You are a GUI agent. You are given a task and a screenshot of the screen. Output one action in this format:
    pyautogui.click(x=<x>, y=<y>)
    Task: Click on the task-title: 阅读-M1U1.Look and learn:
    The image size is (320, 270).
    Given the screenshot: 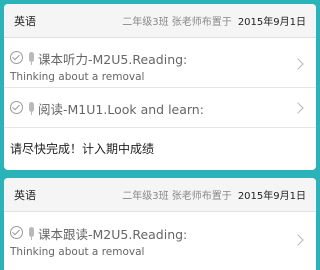 What is the action you would take?
    pyautogui.click(x=121, y=109)
    